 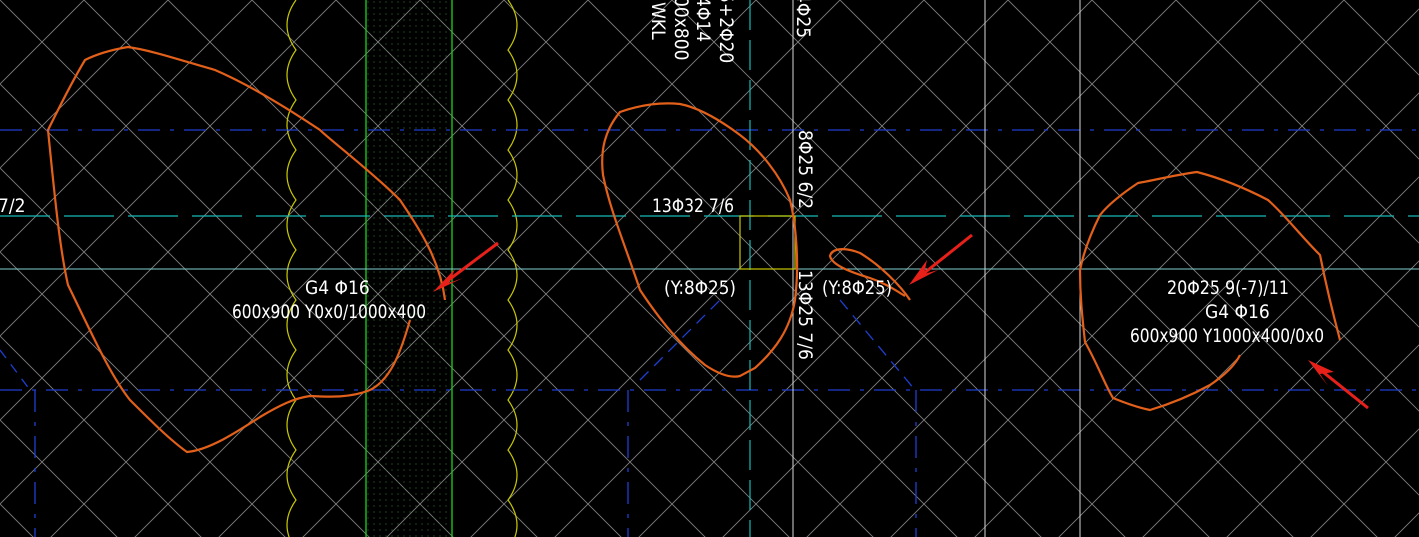 I want to click on mid-paren-label-left: (Y:8Φ25), so click(x=700, y=288).